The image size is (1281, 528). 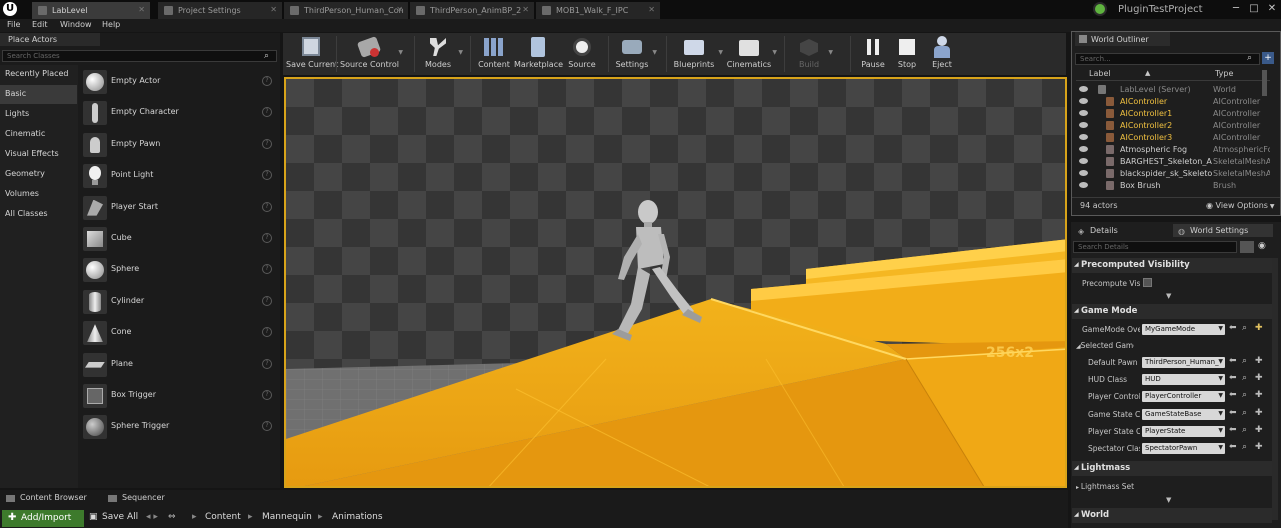 I want to click on toolbar-cinematics-button: Cinematics ▼, so click(x=751, y=54).